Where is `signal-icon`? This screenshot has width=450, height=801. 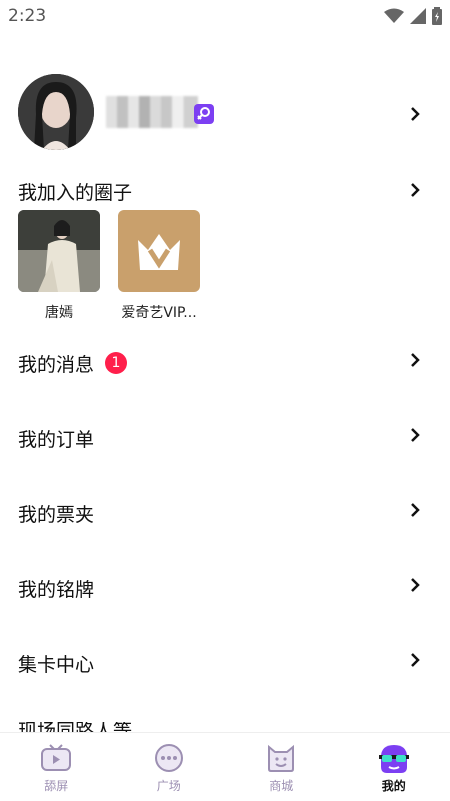 signal-icon is located at coordinates (418, 16).